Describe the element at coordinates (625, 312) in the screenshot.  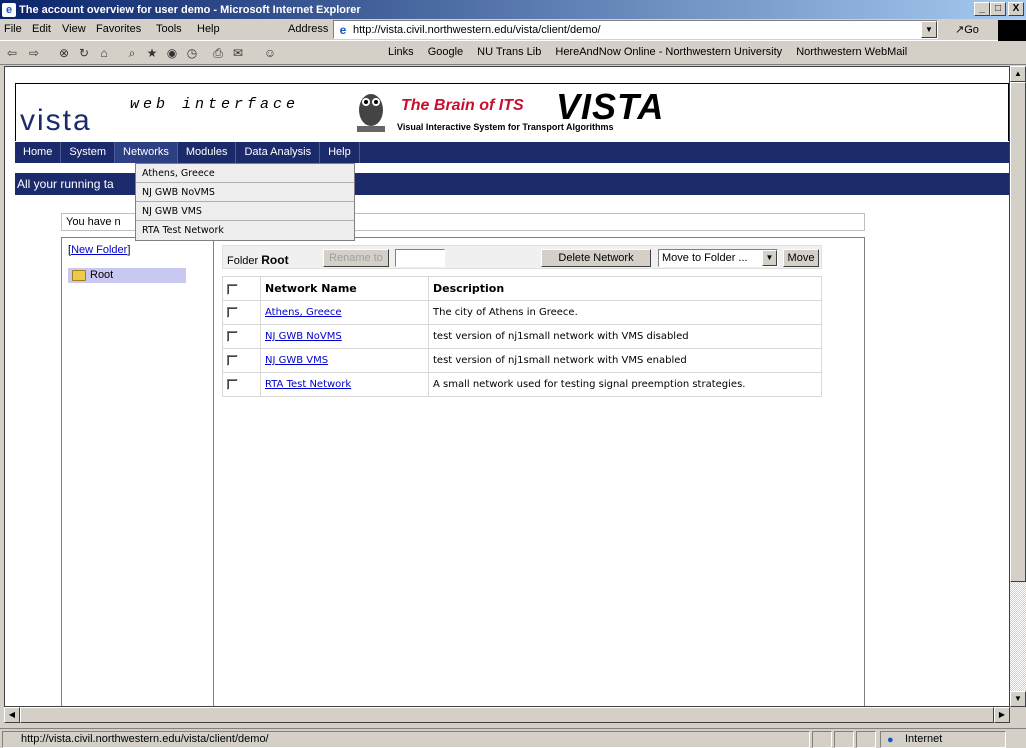
I see `network-description: The city of Athens in Greece.` at that location.